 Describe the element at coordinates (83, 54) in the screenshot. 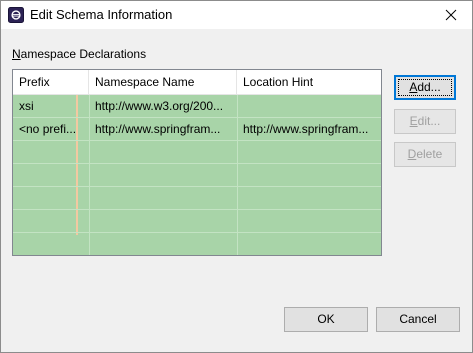

I see `label-text: amespace Declarations` at that location.